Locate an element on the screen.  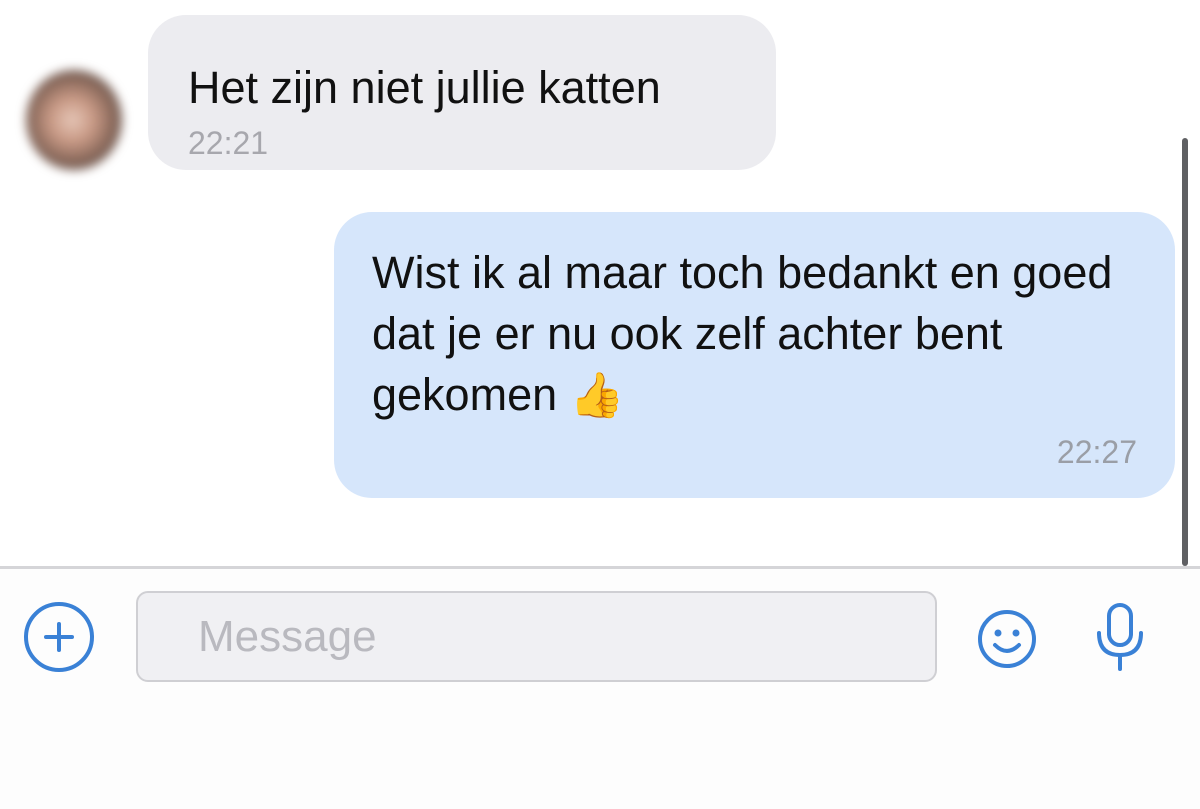
plus-circle-icon is located at coordinates (59, 637).